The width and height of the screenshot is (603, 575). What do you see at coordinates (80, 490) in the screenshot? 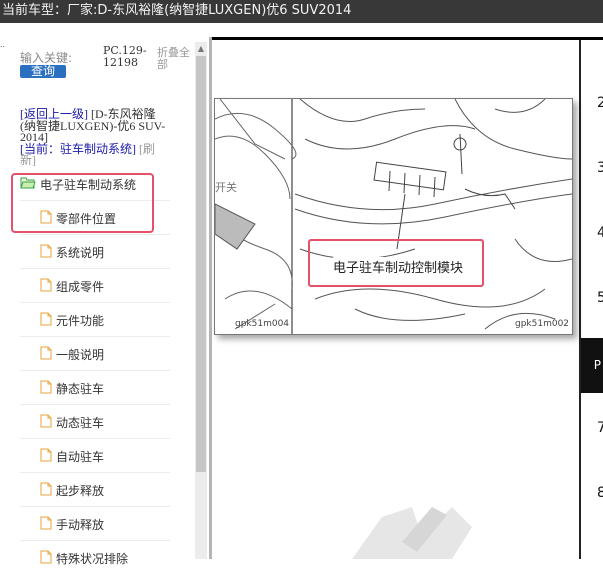
I see `tree-label: 起步释放` at bounding box center [80, 490].